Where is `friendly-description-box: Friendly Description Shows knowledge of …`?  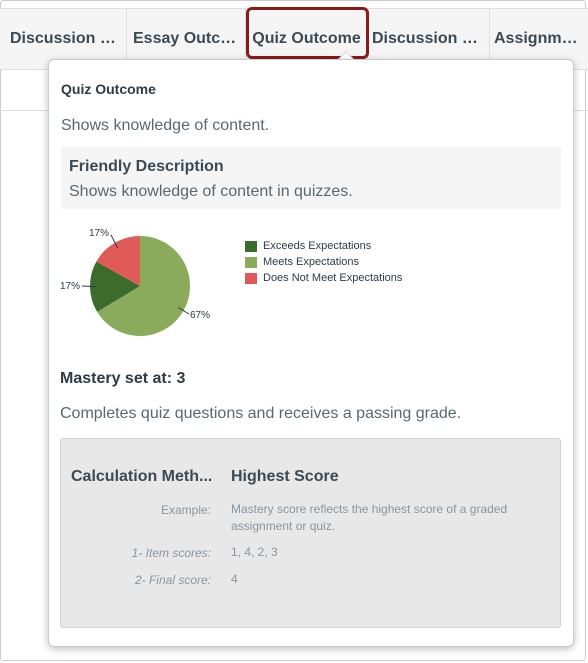
friendly-description-box: Friendly Description Shows knowledge of … is located at coordinates (311, 178).